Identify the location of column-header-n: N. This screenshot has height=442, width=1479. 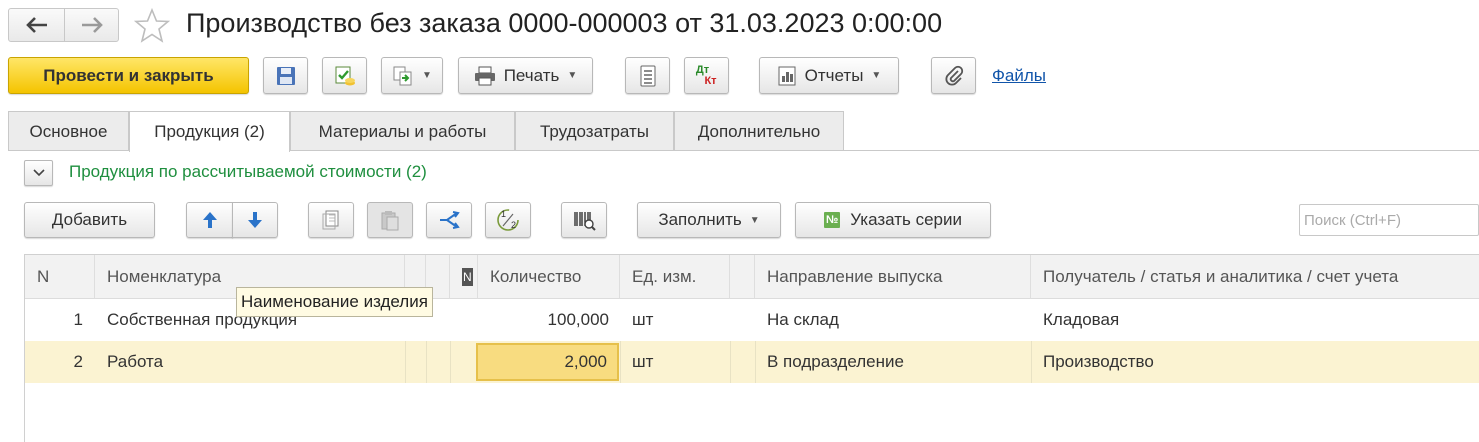
(60, 277).